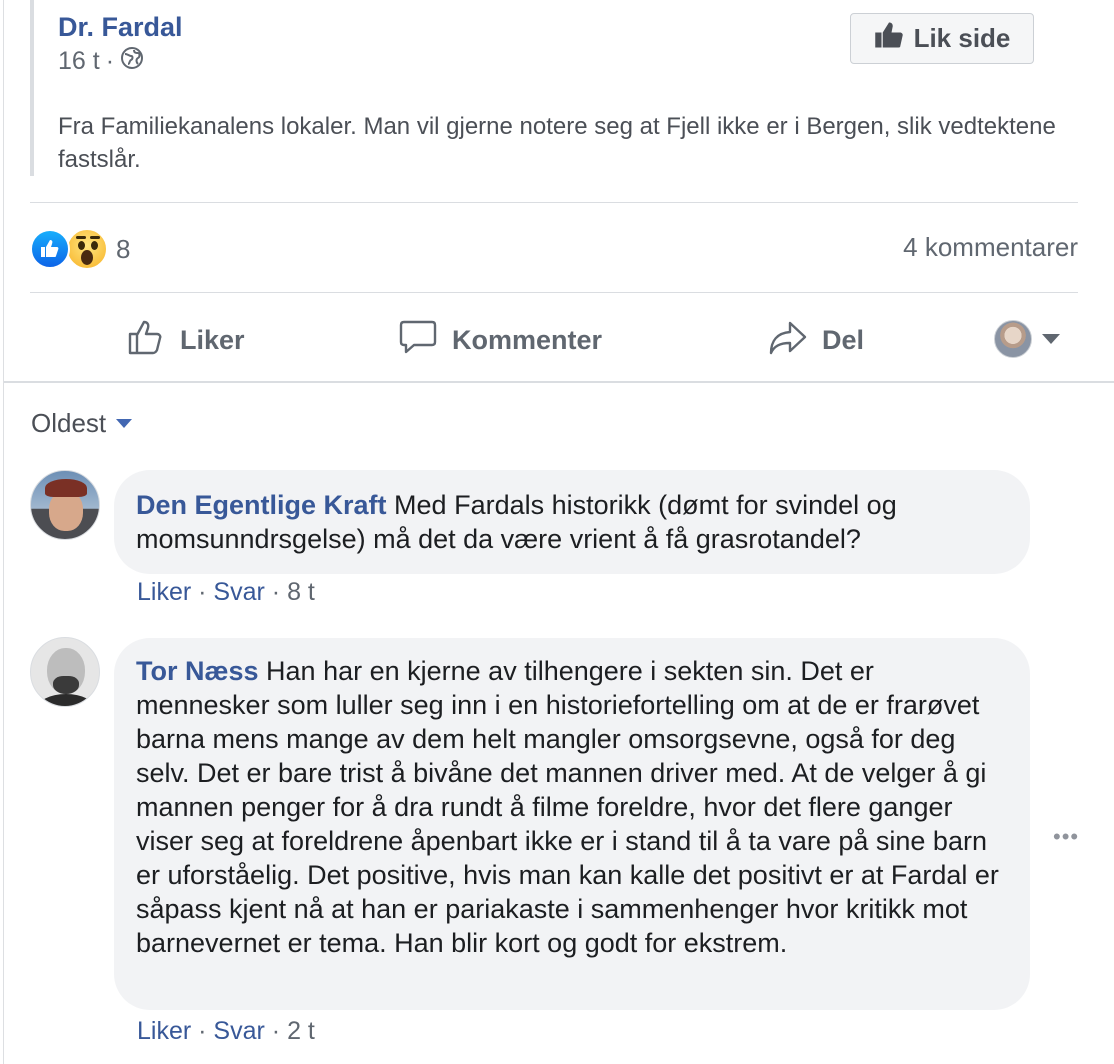 The image size is (1114, 1064). I want to click on reaction-identity-selector, so click(1027, 339).